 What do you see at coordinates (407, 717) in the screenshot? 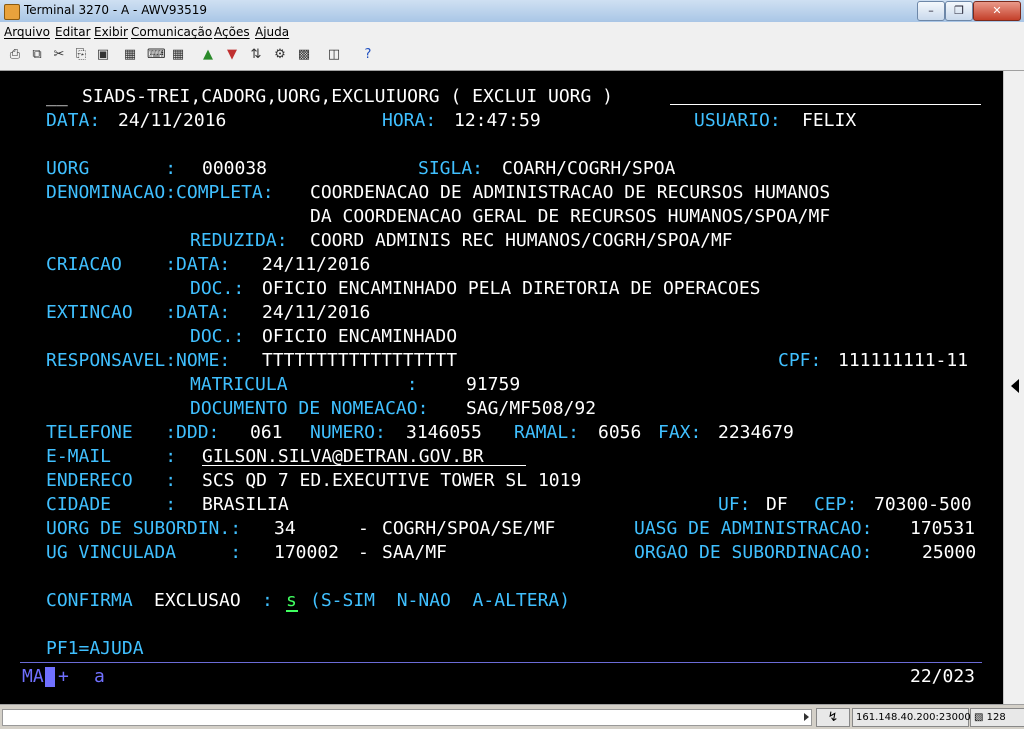
I see `horizontal-scrollbar` at bounding box center [407, 717].